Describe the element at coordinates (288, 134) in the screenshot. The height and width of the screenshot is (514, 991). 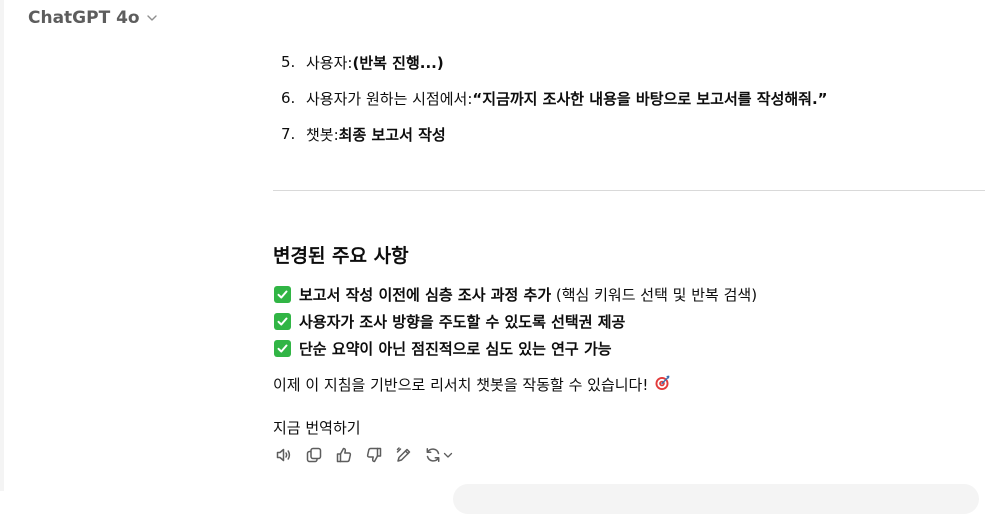
I see `list-number: 7.` at that location.